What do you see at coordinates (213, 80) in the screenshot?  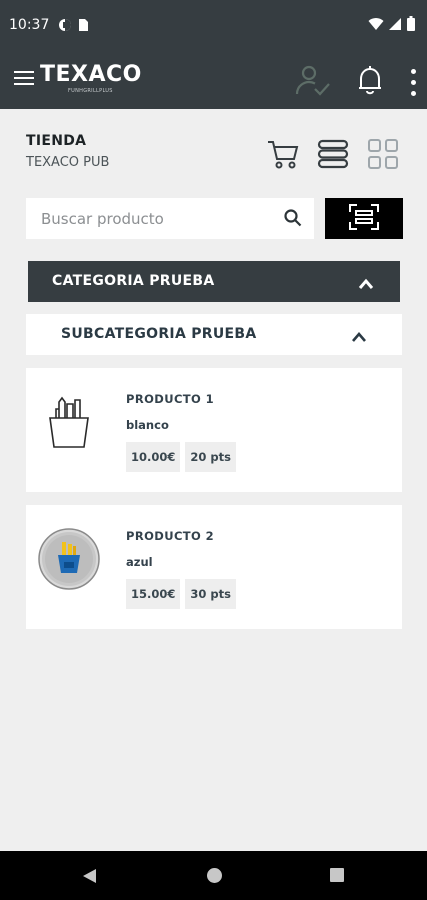 I see `app-bar: TEXACO FUNHGRILLPLUS` at bounding box center [213, 80].